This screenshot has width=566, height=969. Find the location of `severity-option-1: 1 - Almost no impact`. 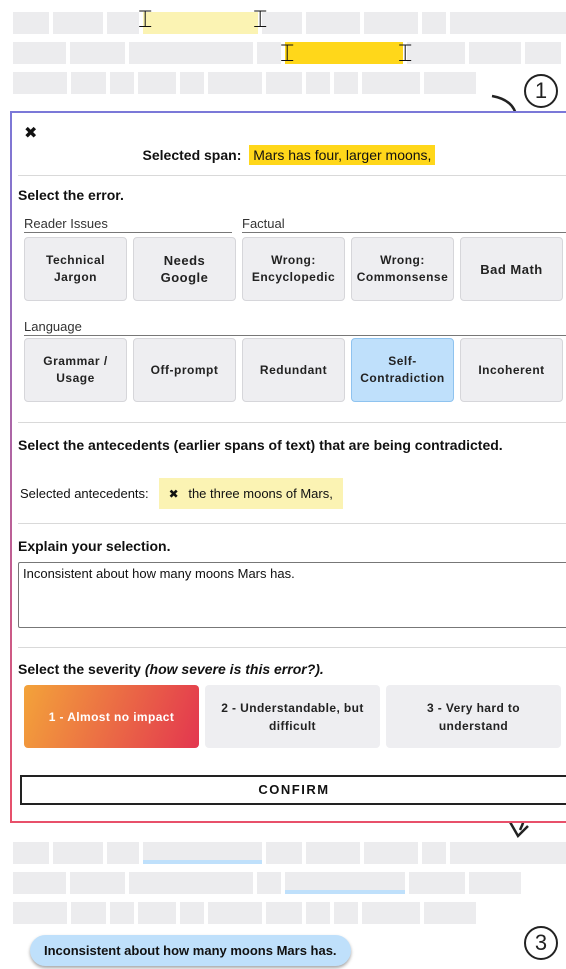

severity-option-1: 1 - Almost no impact is located at coordinates (111, 716).